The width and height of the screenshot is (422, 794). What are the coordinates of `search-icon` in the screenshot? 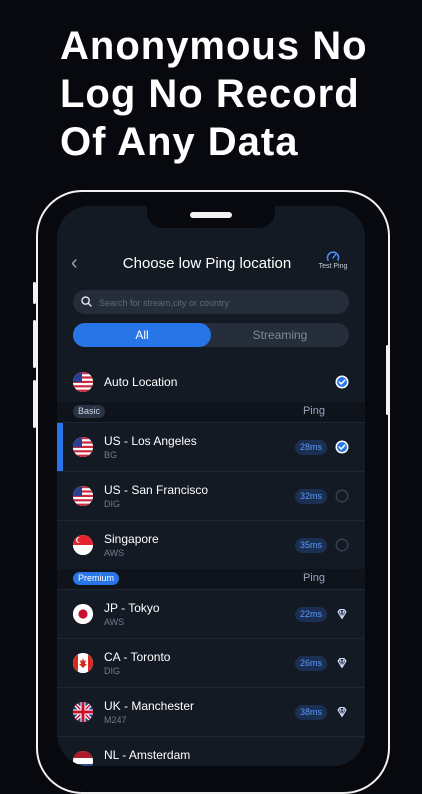 It's located at (86, 301).